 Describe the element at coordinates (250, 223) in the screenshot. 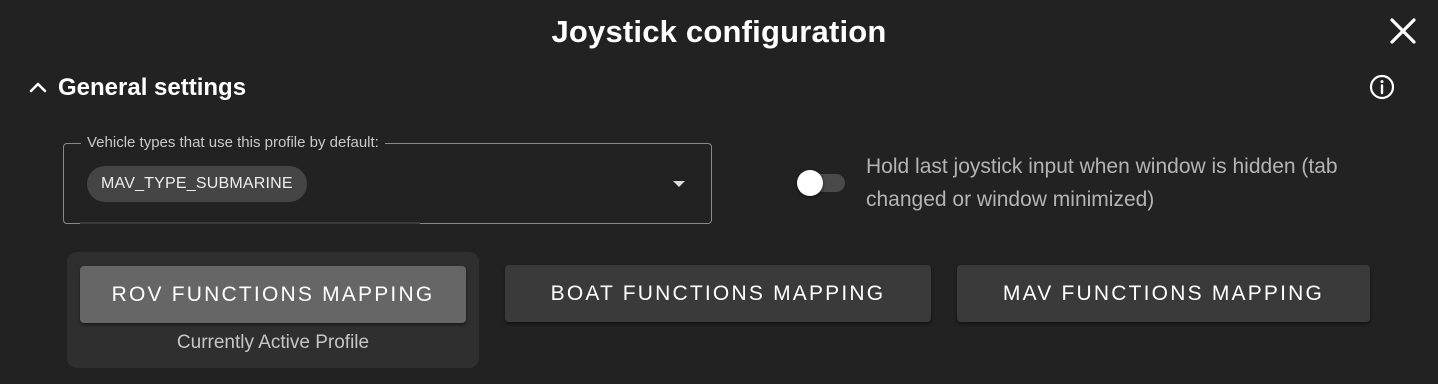

I see `select-underline` at that location.